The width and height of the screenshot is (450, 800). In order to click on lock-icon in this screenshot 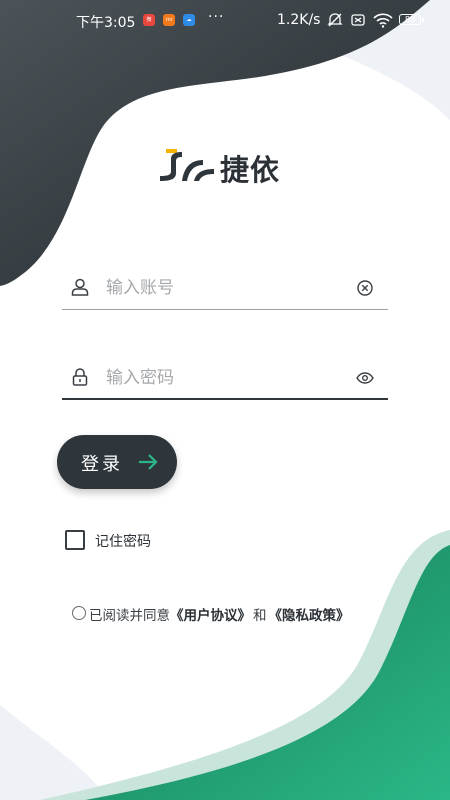, I will do `click(80, 377)`.